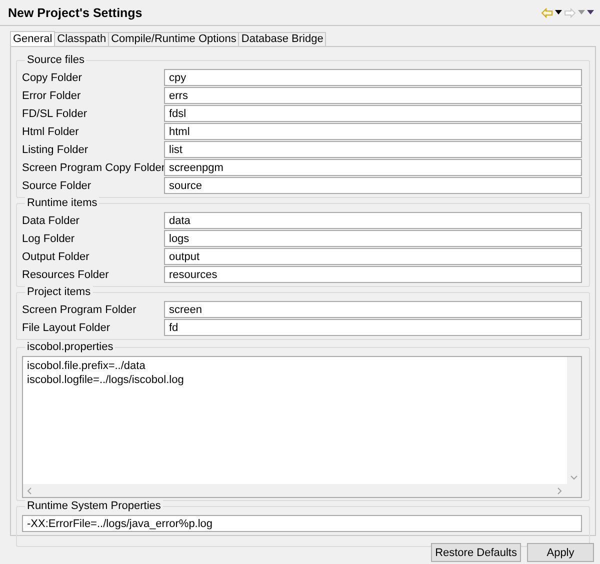  What do you see at coordinates (49, 238) in the screenshot?
I see `field-label: Log Folder` at bounding box center [49, 238].